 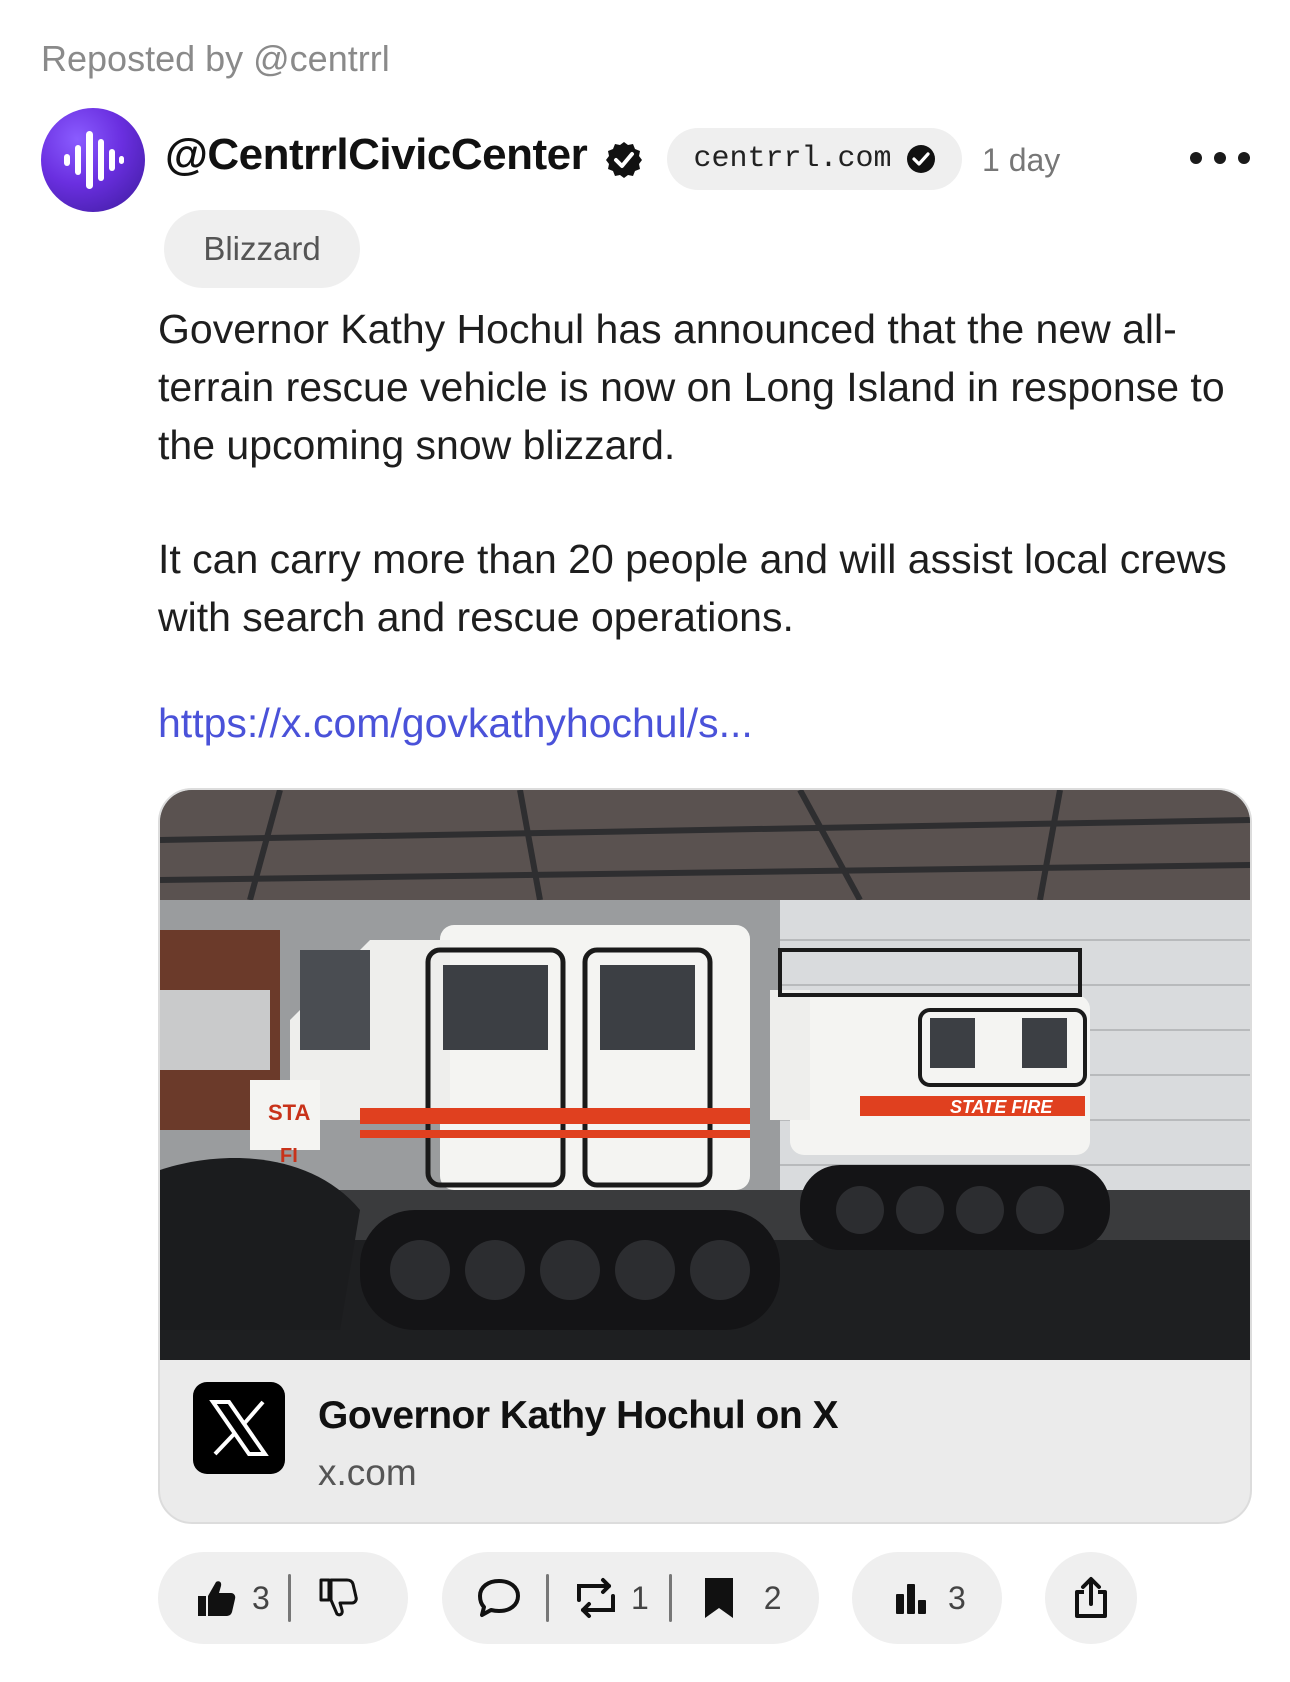 I want to click on vehicle-label-state-fire: STATE FIRE, so click(x=1001, y=1107).